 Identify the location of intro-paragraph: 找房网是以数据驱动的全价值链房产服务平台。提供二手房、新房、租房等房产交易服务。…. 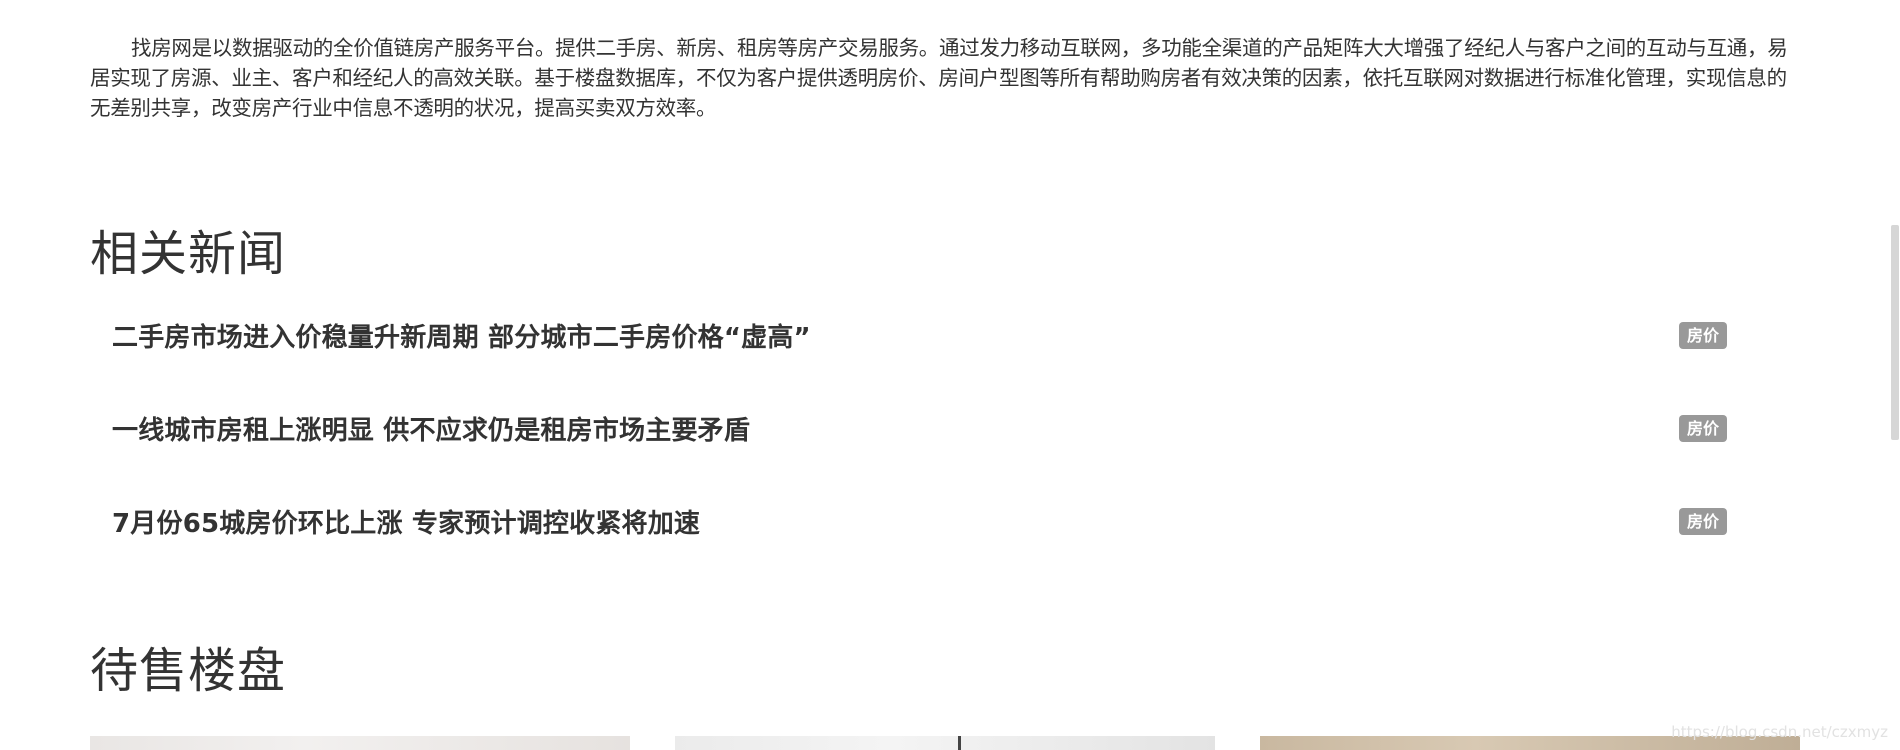
(939, 78).